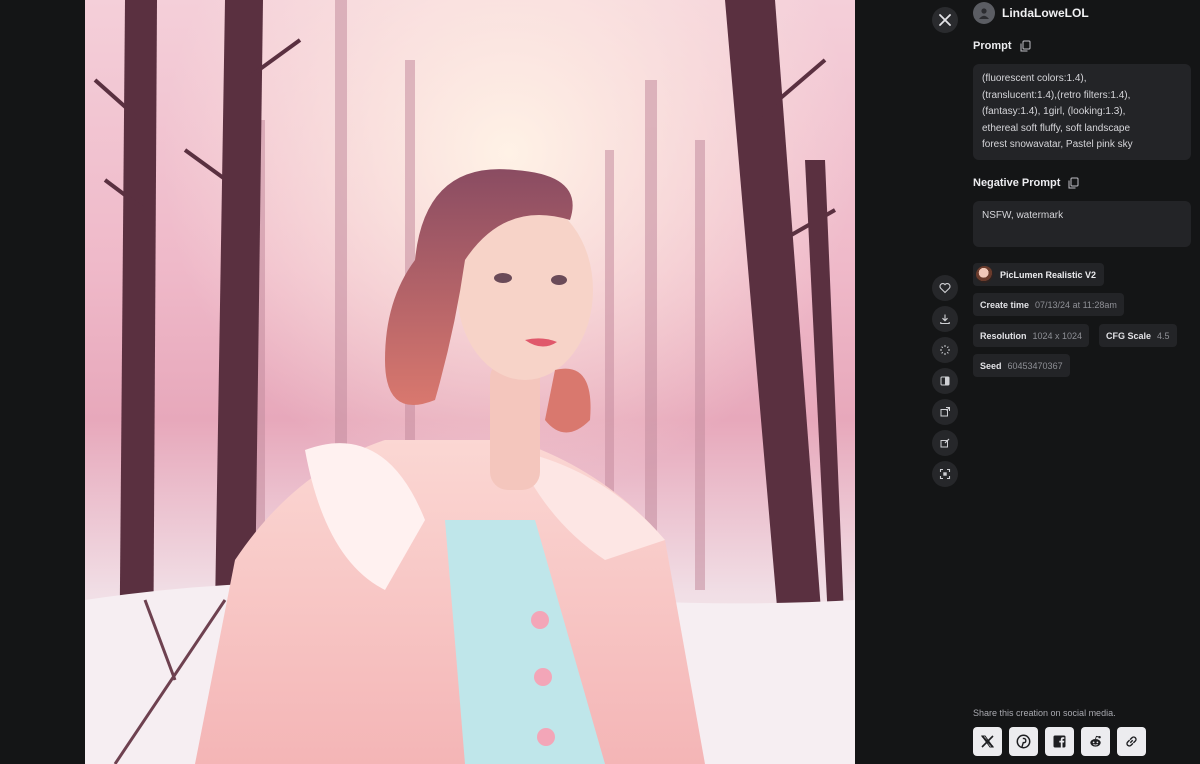 This screenshot has width=1200, height=764. Describe the element at coordinates (1057, 144) in the screenshot. I see `prompt-line: forest snowavatar, Pastel pink sky` at that location.